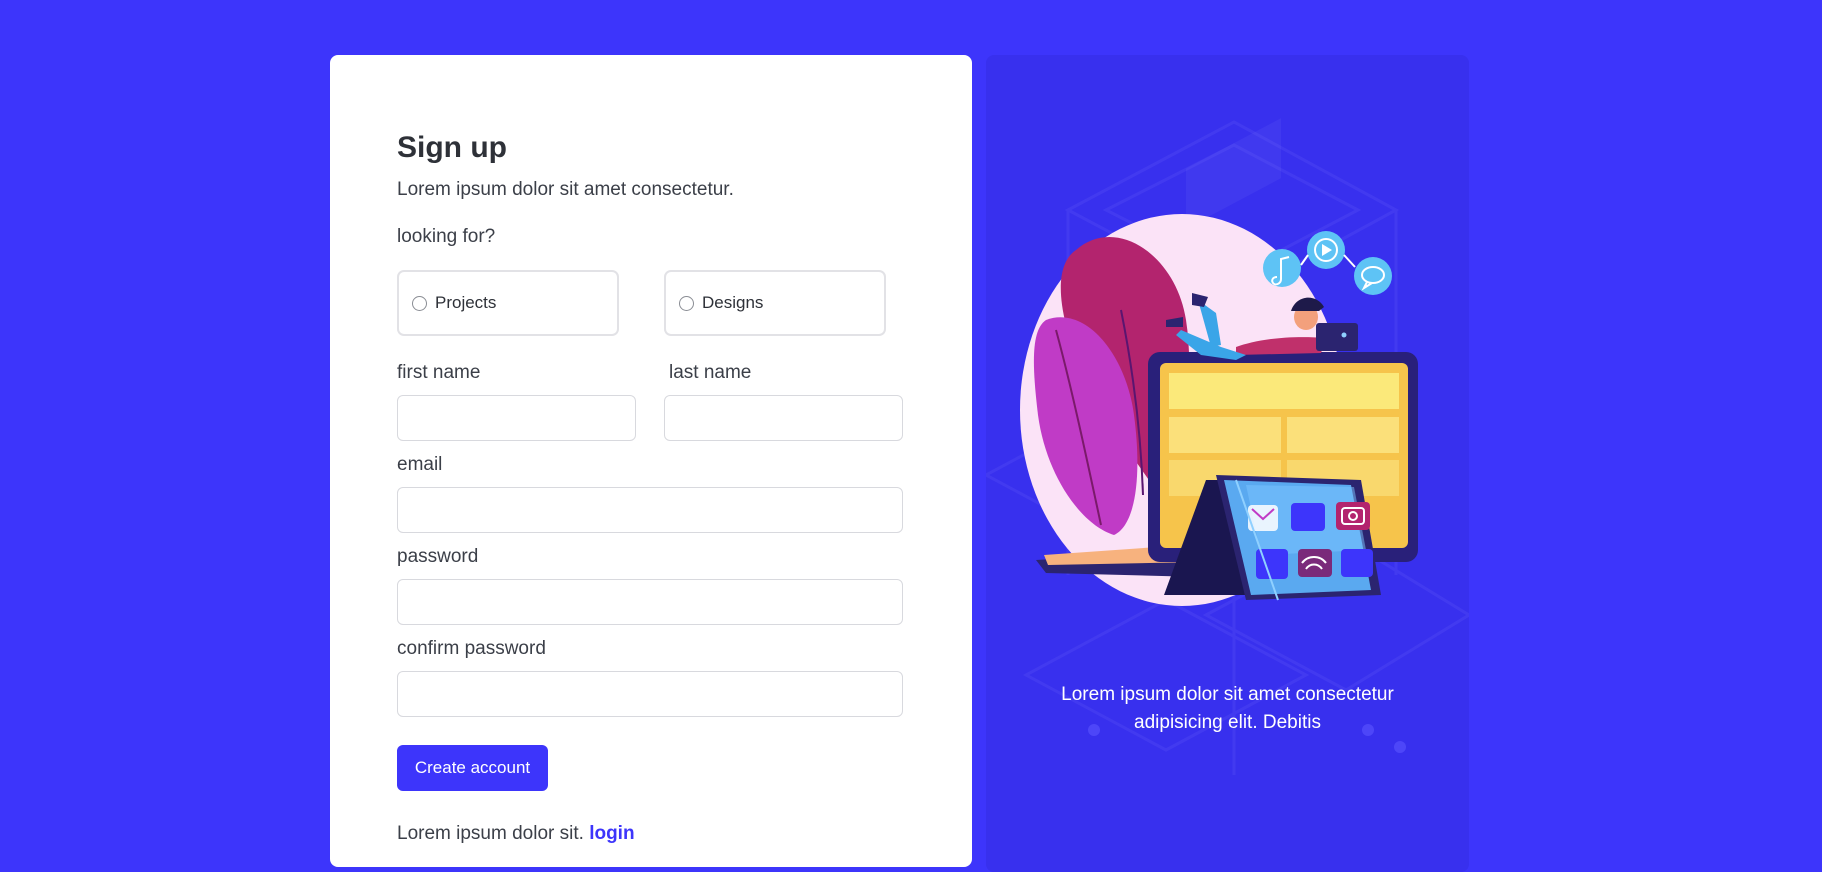 The width and height of the screenshot is (1822, 872). What do you see at coordinates (490, 833) in the screenshot?
I see `login-prompt-text: Lorem ipsum dolor sit.` at bounding box center [490, 833].